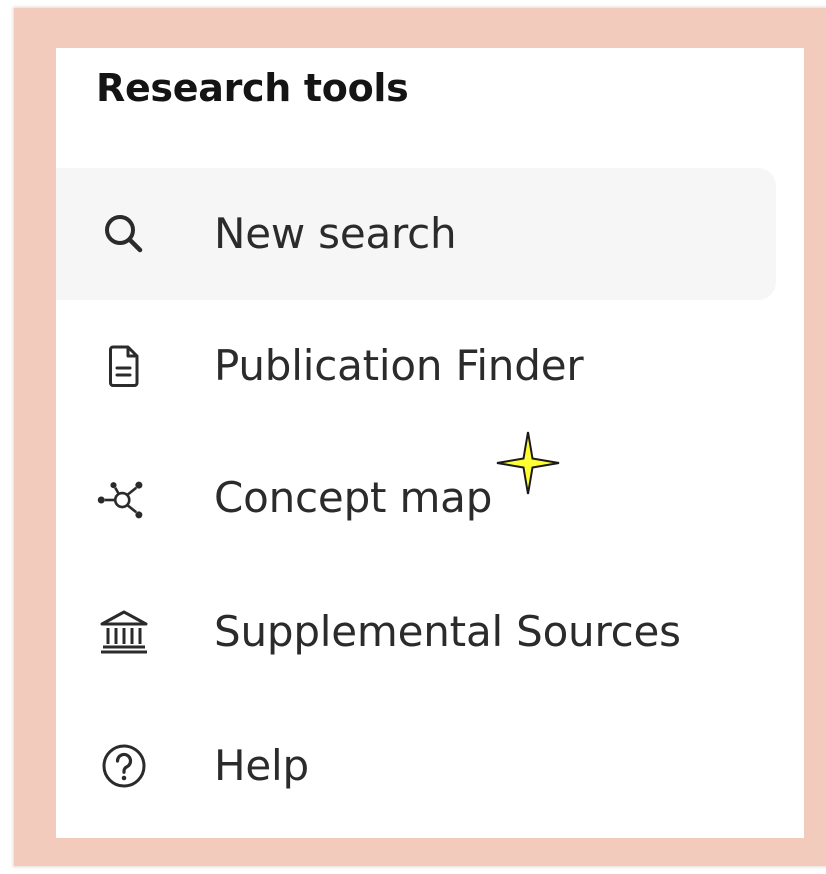  I want to click on bank-icon, so click(124, 632).